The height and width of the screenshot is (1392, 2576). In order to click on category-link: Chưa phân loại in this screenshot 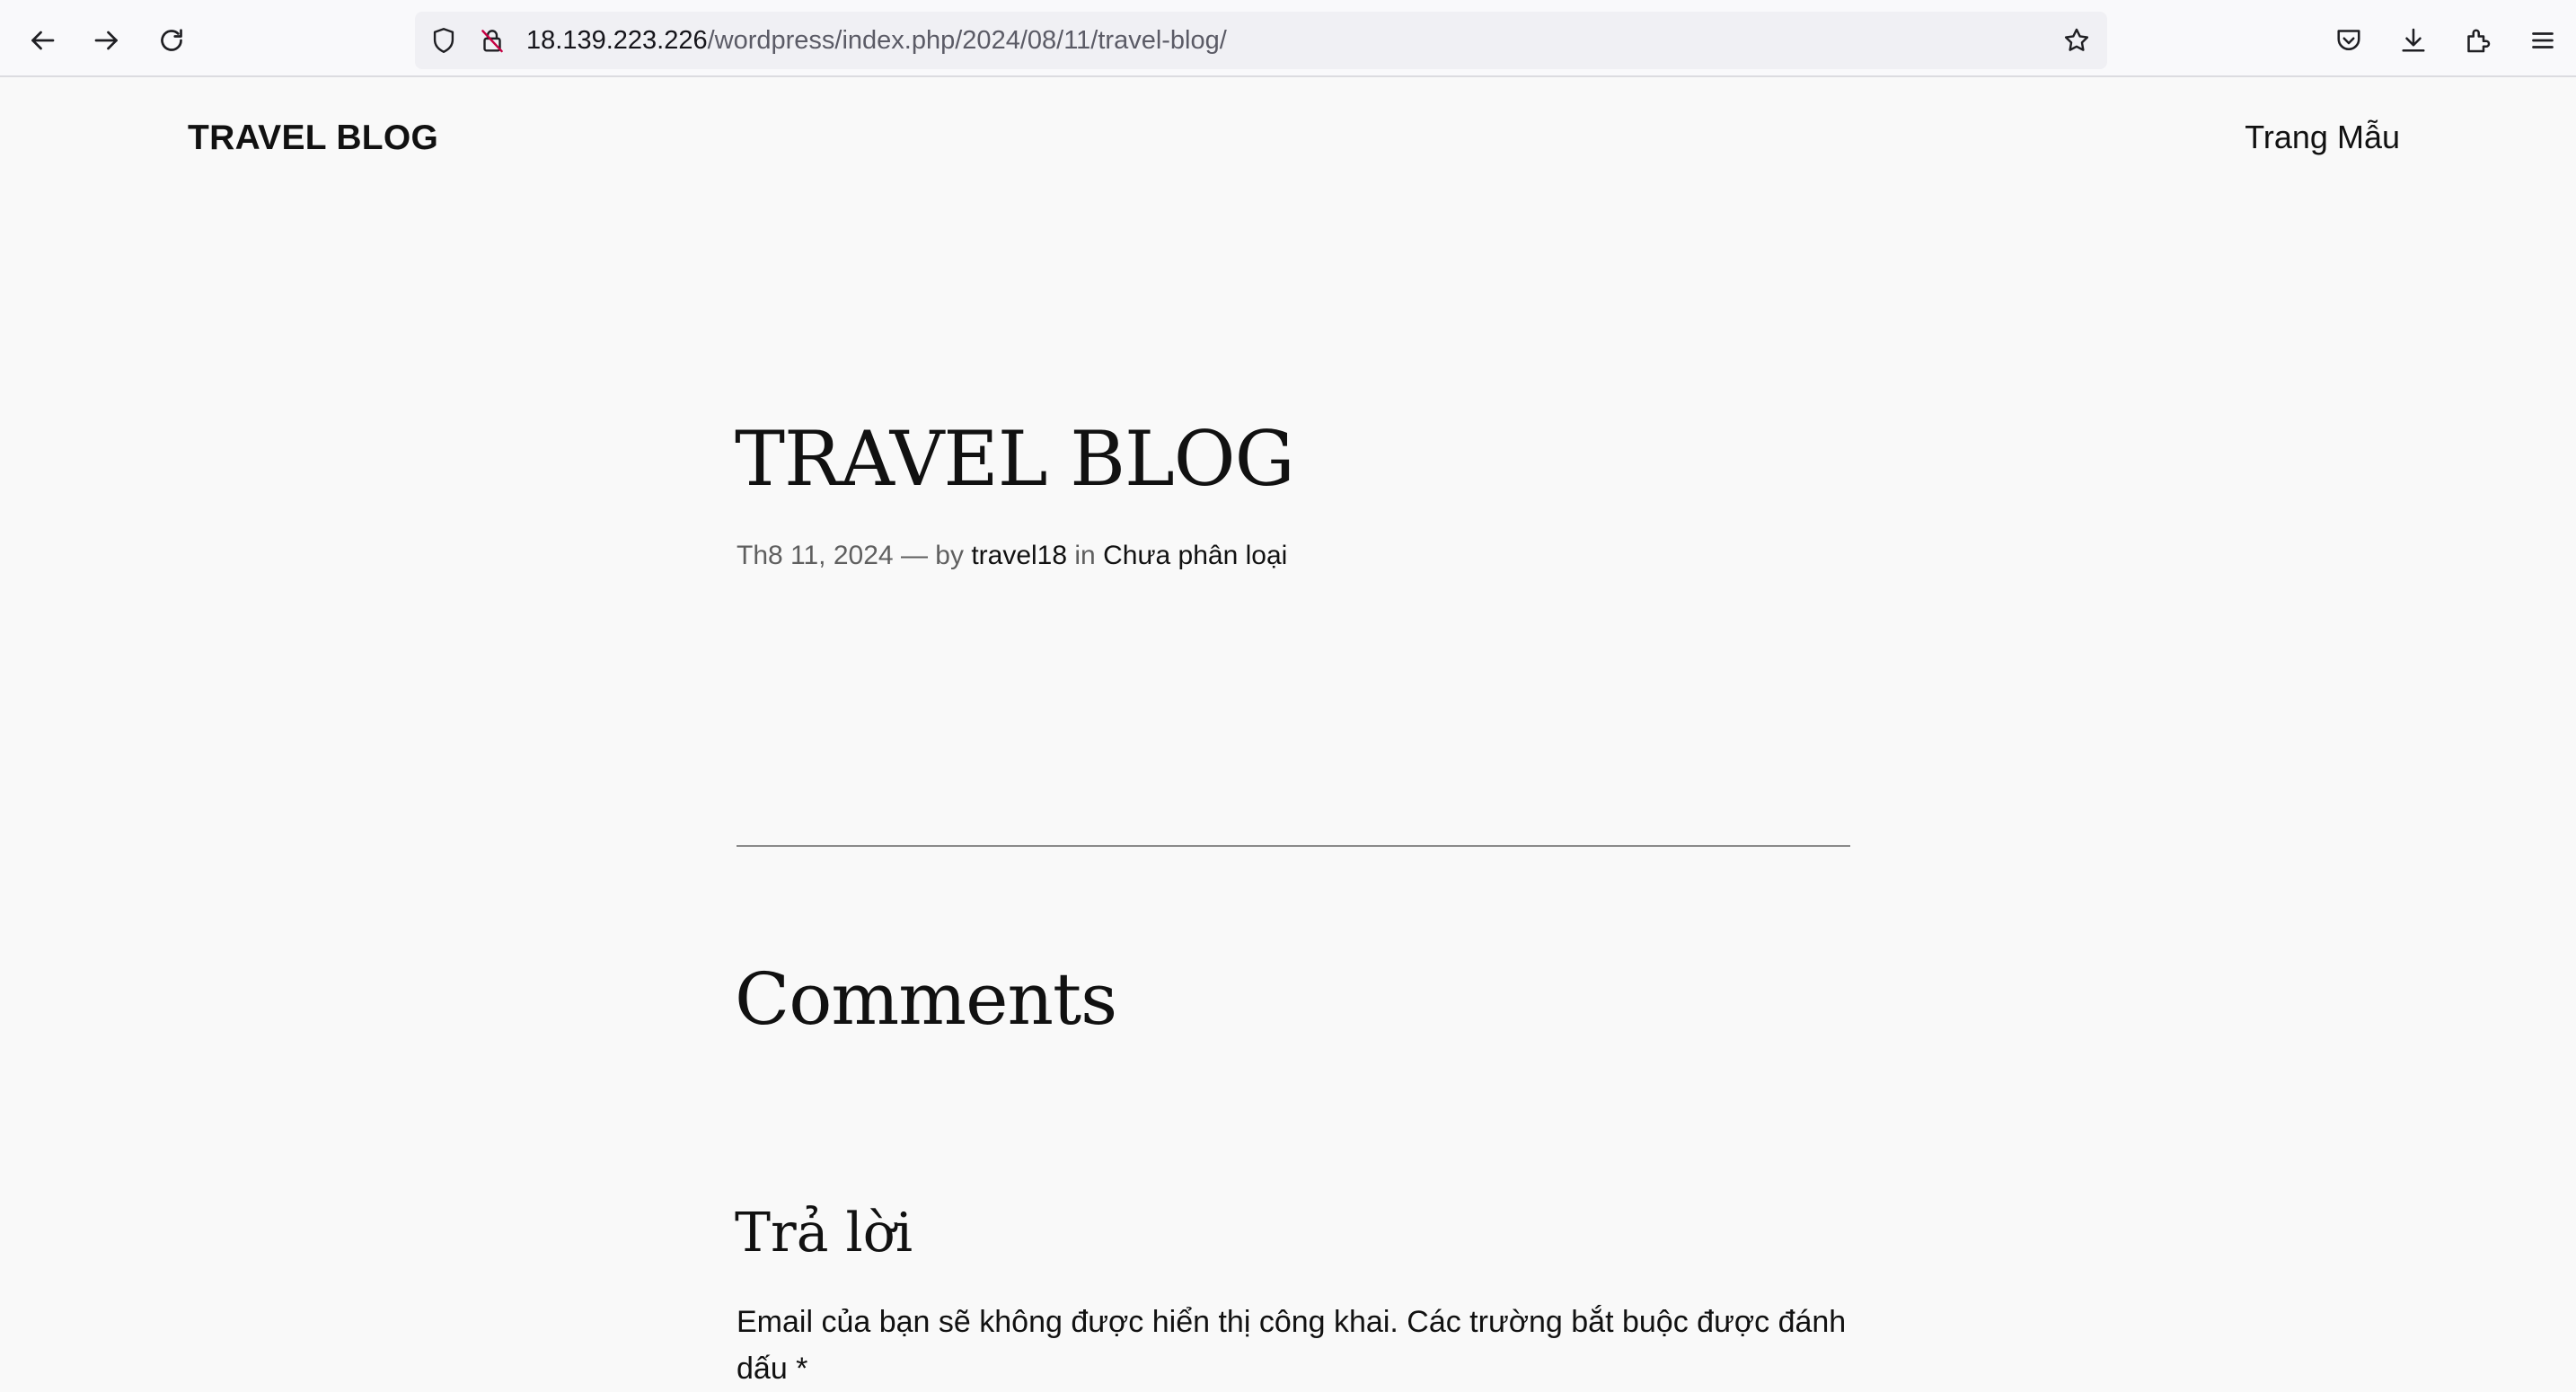, I will do `click(1195, 555)`.